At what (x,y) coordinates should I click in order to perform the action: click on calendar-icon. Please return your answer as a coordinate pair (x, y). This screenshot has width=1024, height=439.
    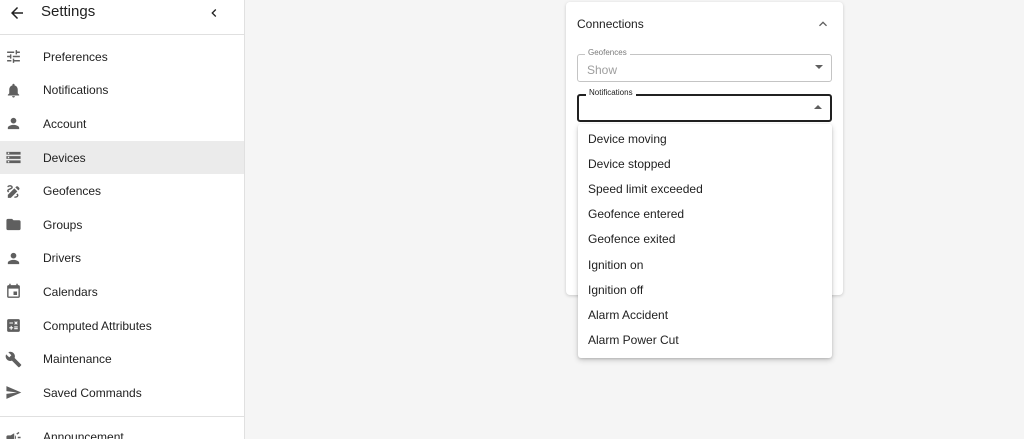
    Looking at the image, I should click on (13, 292).